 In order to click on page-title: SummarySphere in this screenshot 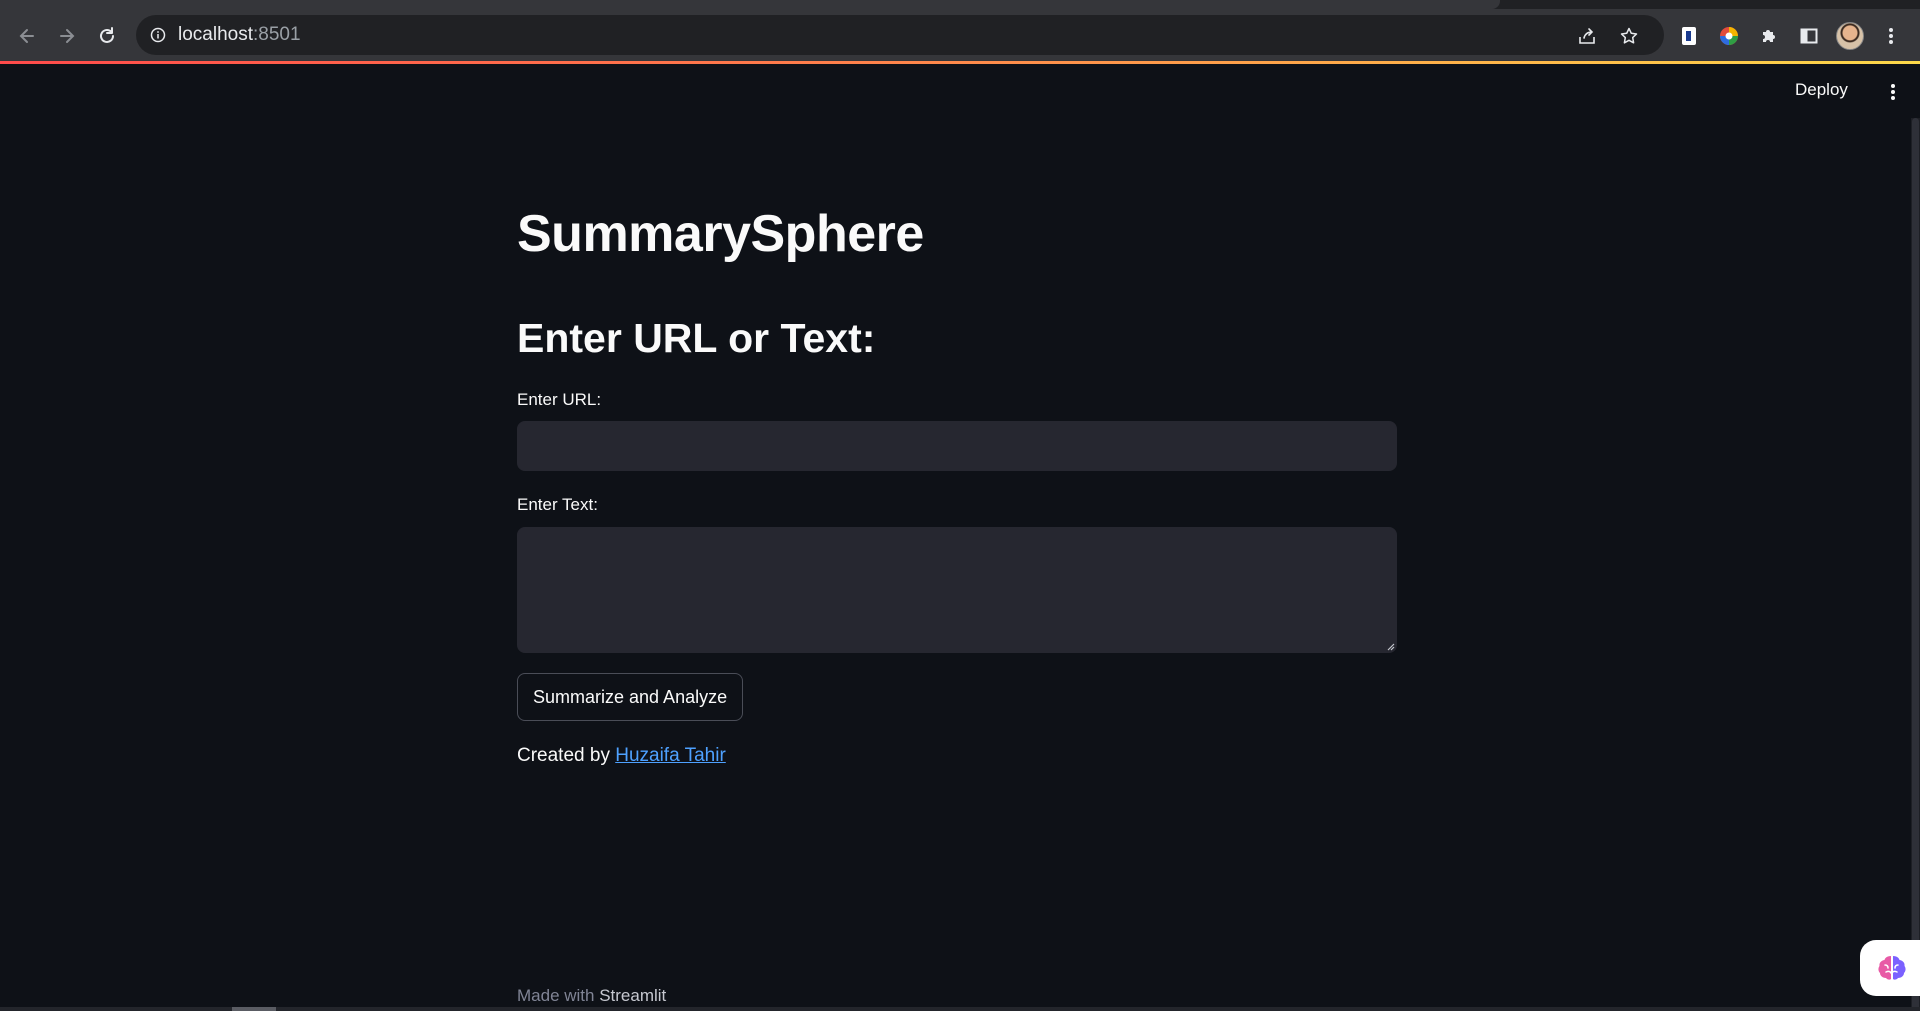, I will do `click(720, 234)`.